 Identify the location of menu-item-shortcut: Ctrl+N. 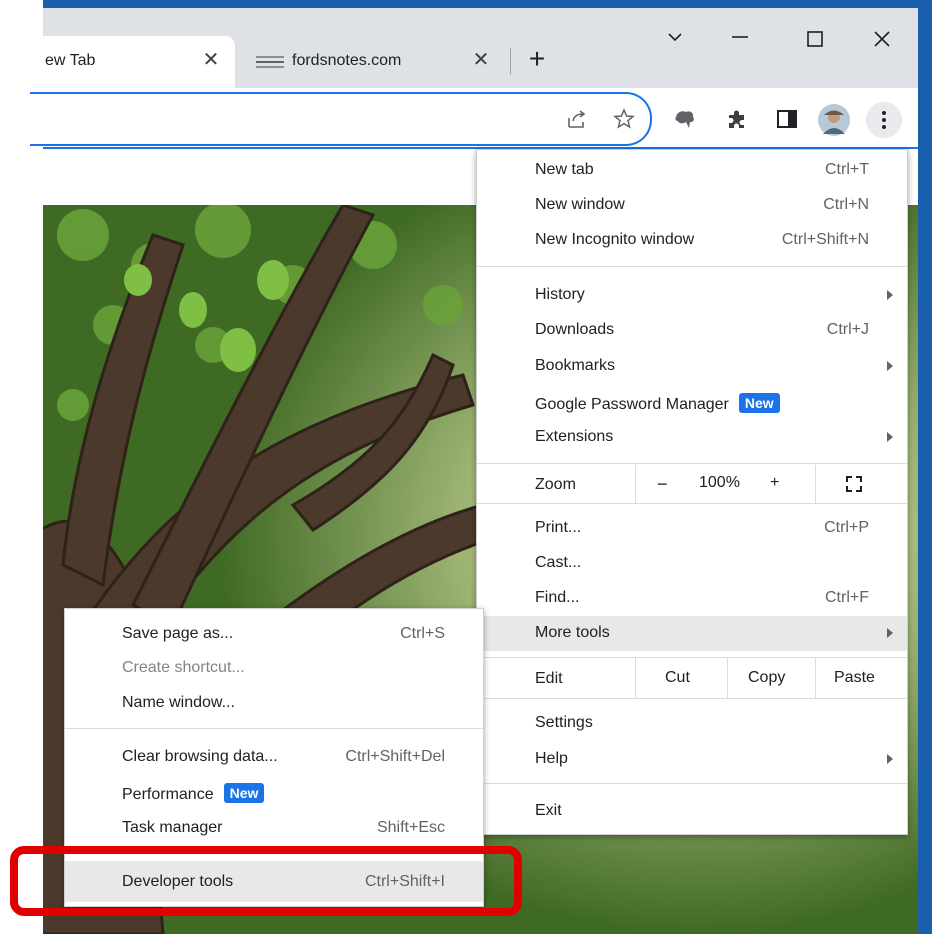
(846, 204).